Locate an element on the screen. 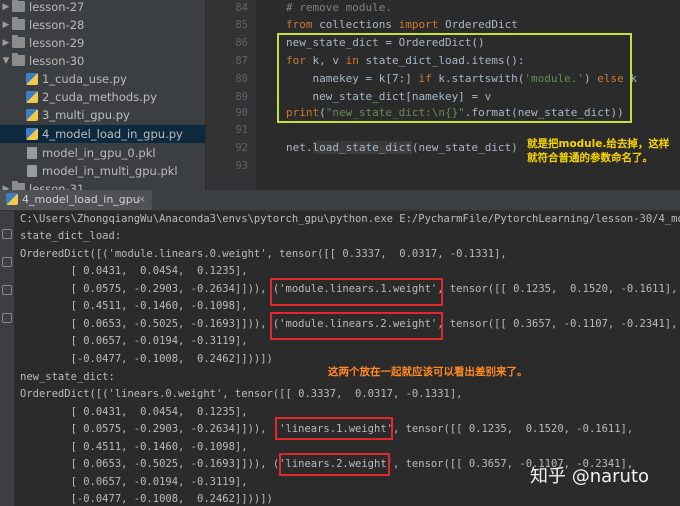  annotation-compare: 这两个放在一起就应该可以看出差别来了。 is located at coordinates (428, 372).